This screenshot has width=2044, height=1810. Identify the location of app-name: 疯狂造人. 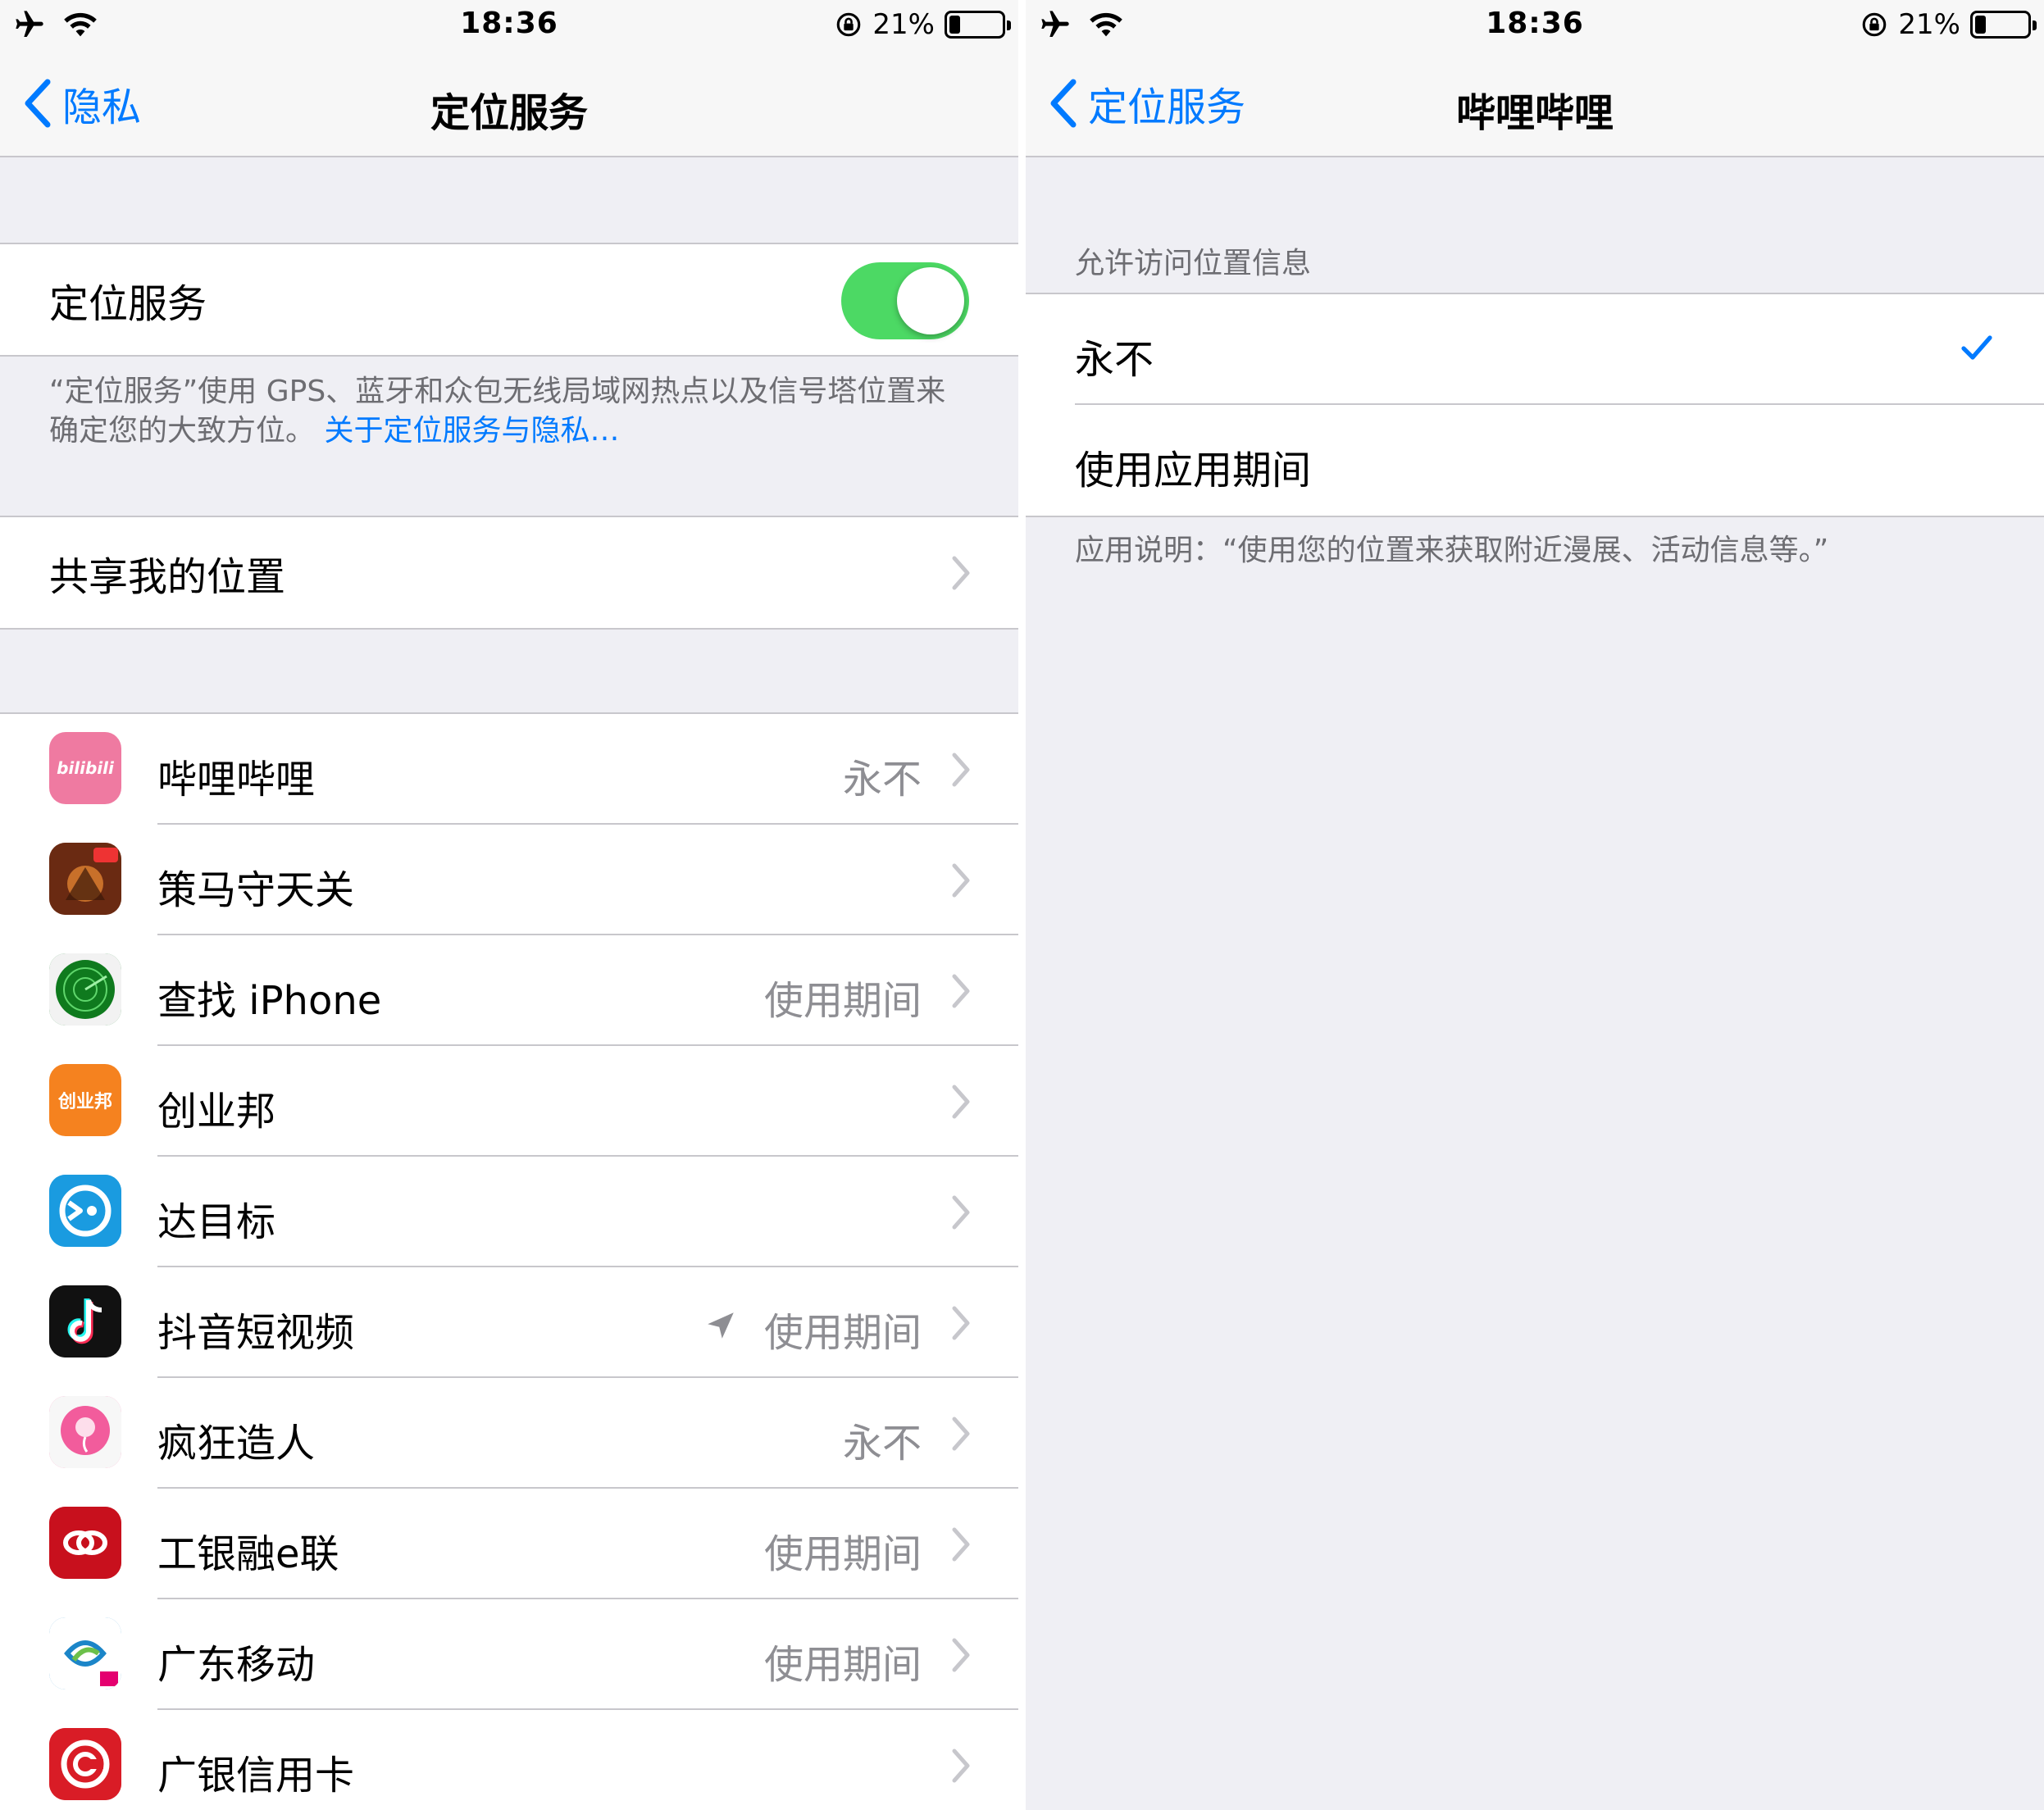
(236, 1444).